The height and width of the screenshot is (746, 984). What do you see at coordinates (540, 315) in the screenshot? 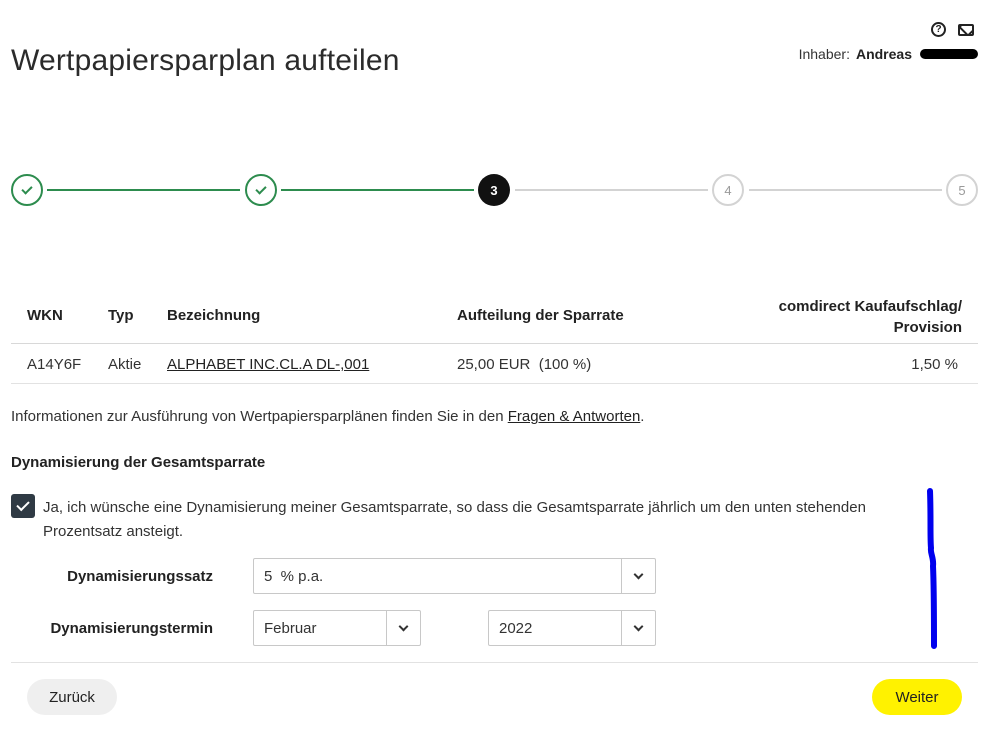
I see `header-aufteilung: Aufteilung der Sparrate` at bounding box center [540, 315].